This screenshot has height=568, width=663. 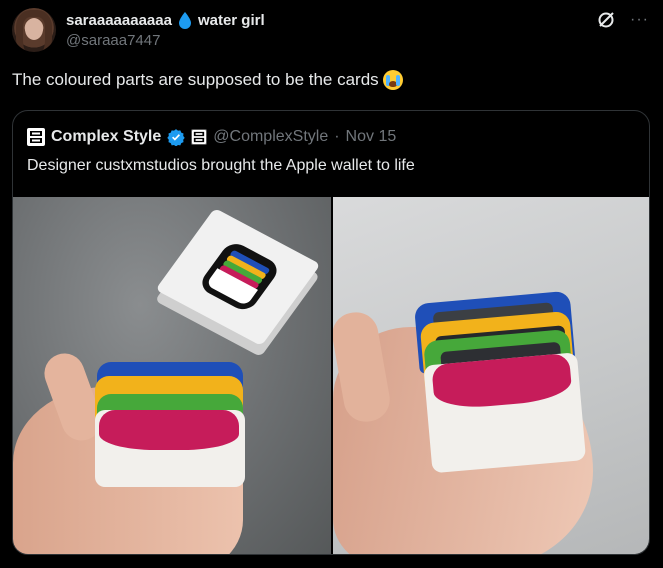 What do you see at coordinates (270, 137) in the screenshot?
I see `quoted-author-handle: @ComplexStyle` at bounding box center [270, 137].